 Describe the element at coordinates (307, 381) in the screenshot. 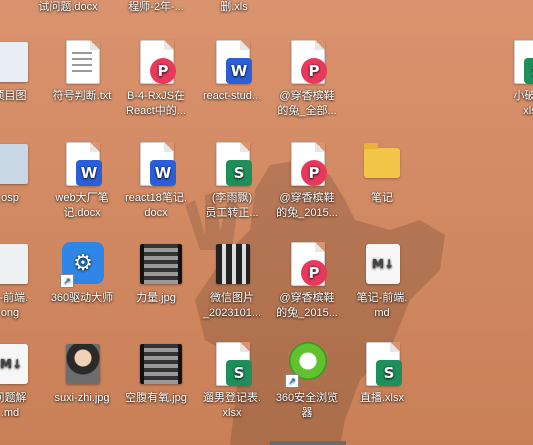

I see `desktop-icon-app: ↗ 360安全浏览 器` at that location.